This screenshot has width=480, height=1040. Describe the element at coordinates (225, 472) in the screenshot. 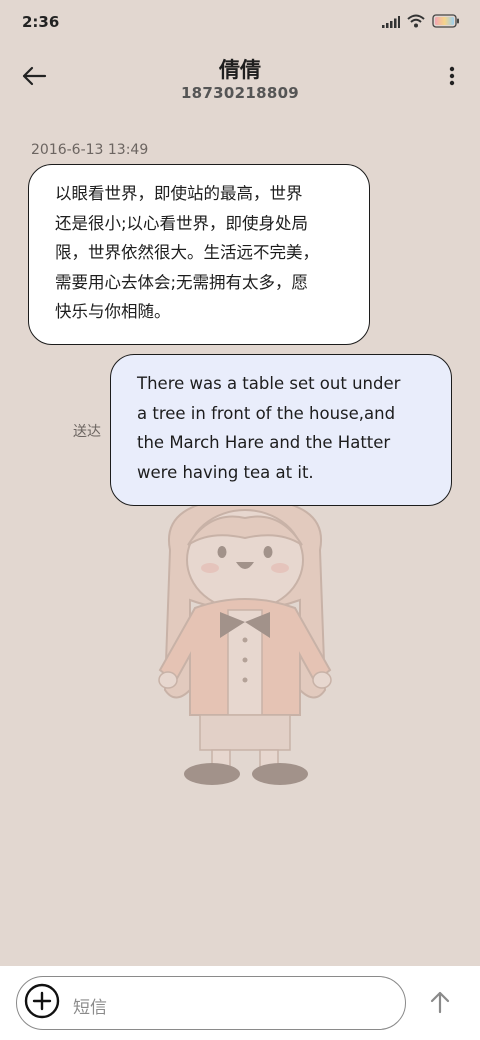

I see `message-line: were having tea at it.` at that location.